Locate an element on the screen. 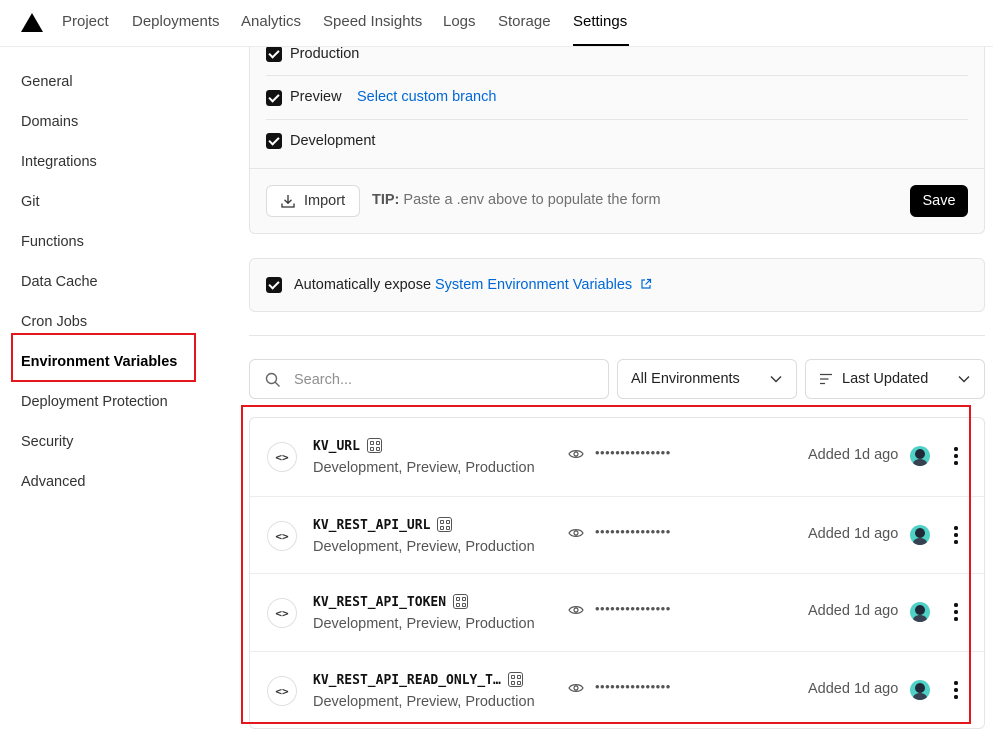  highlight-box-sidebar is located at coordinates (103, 357).